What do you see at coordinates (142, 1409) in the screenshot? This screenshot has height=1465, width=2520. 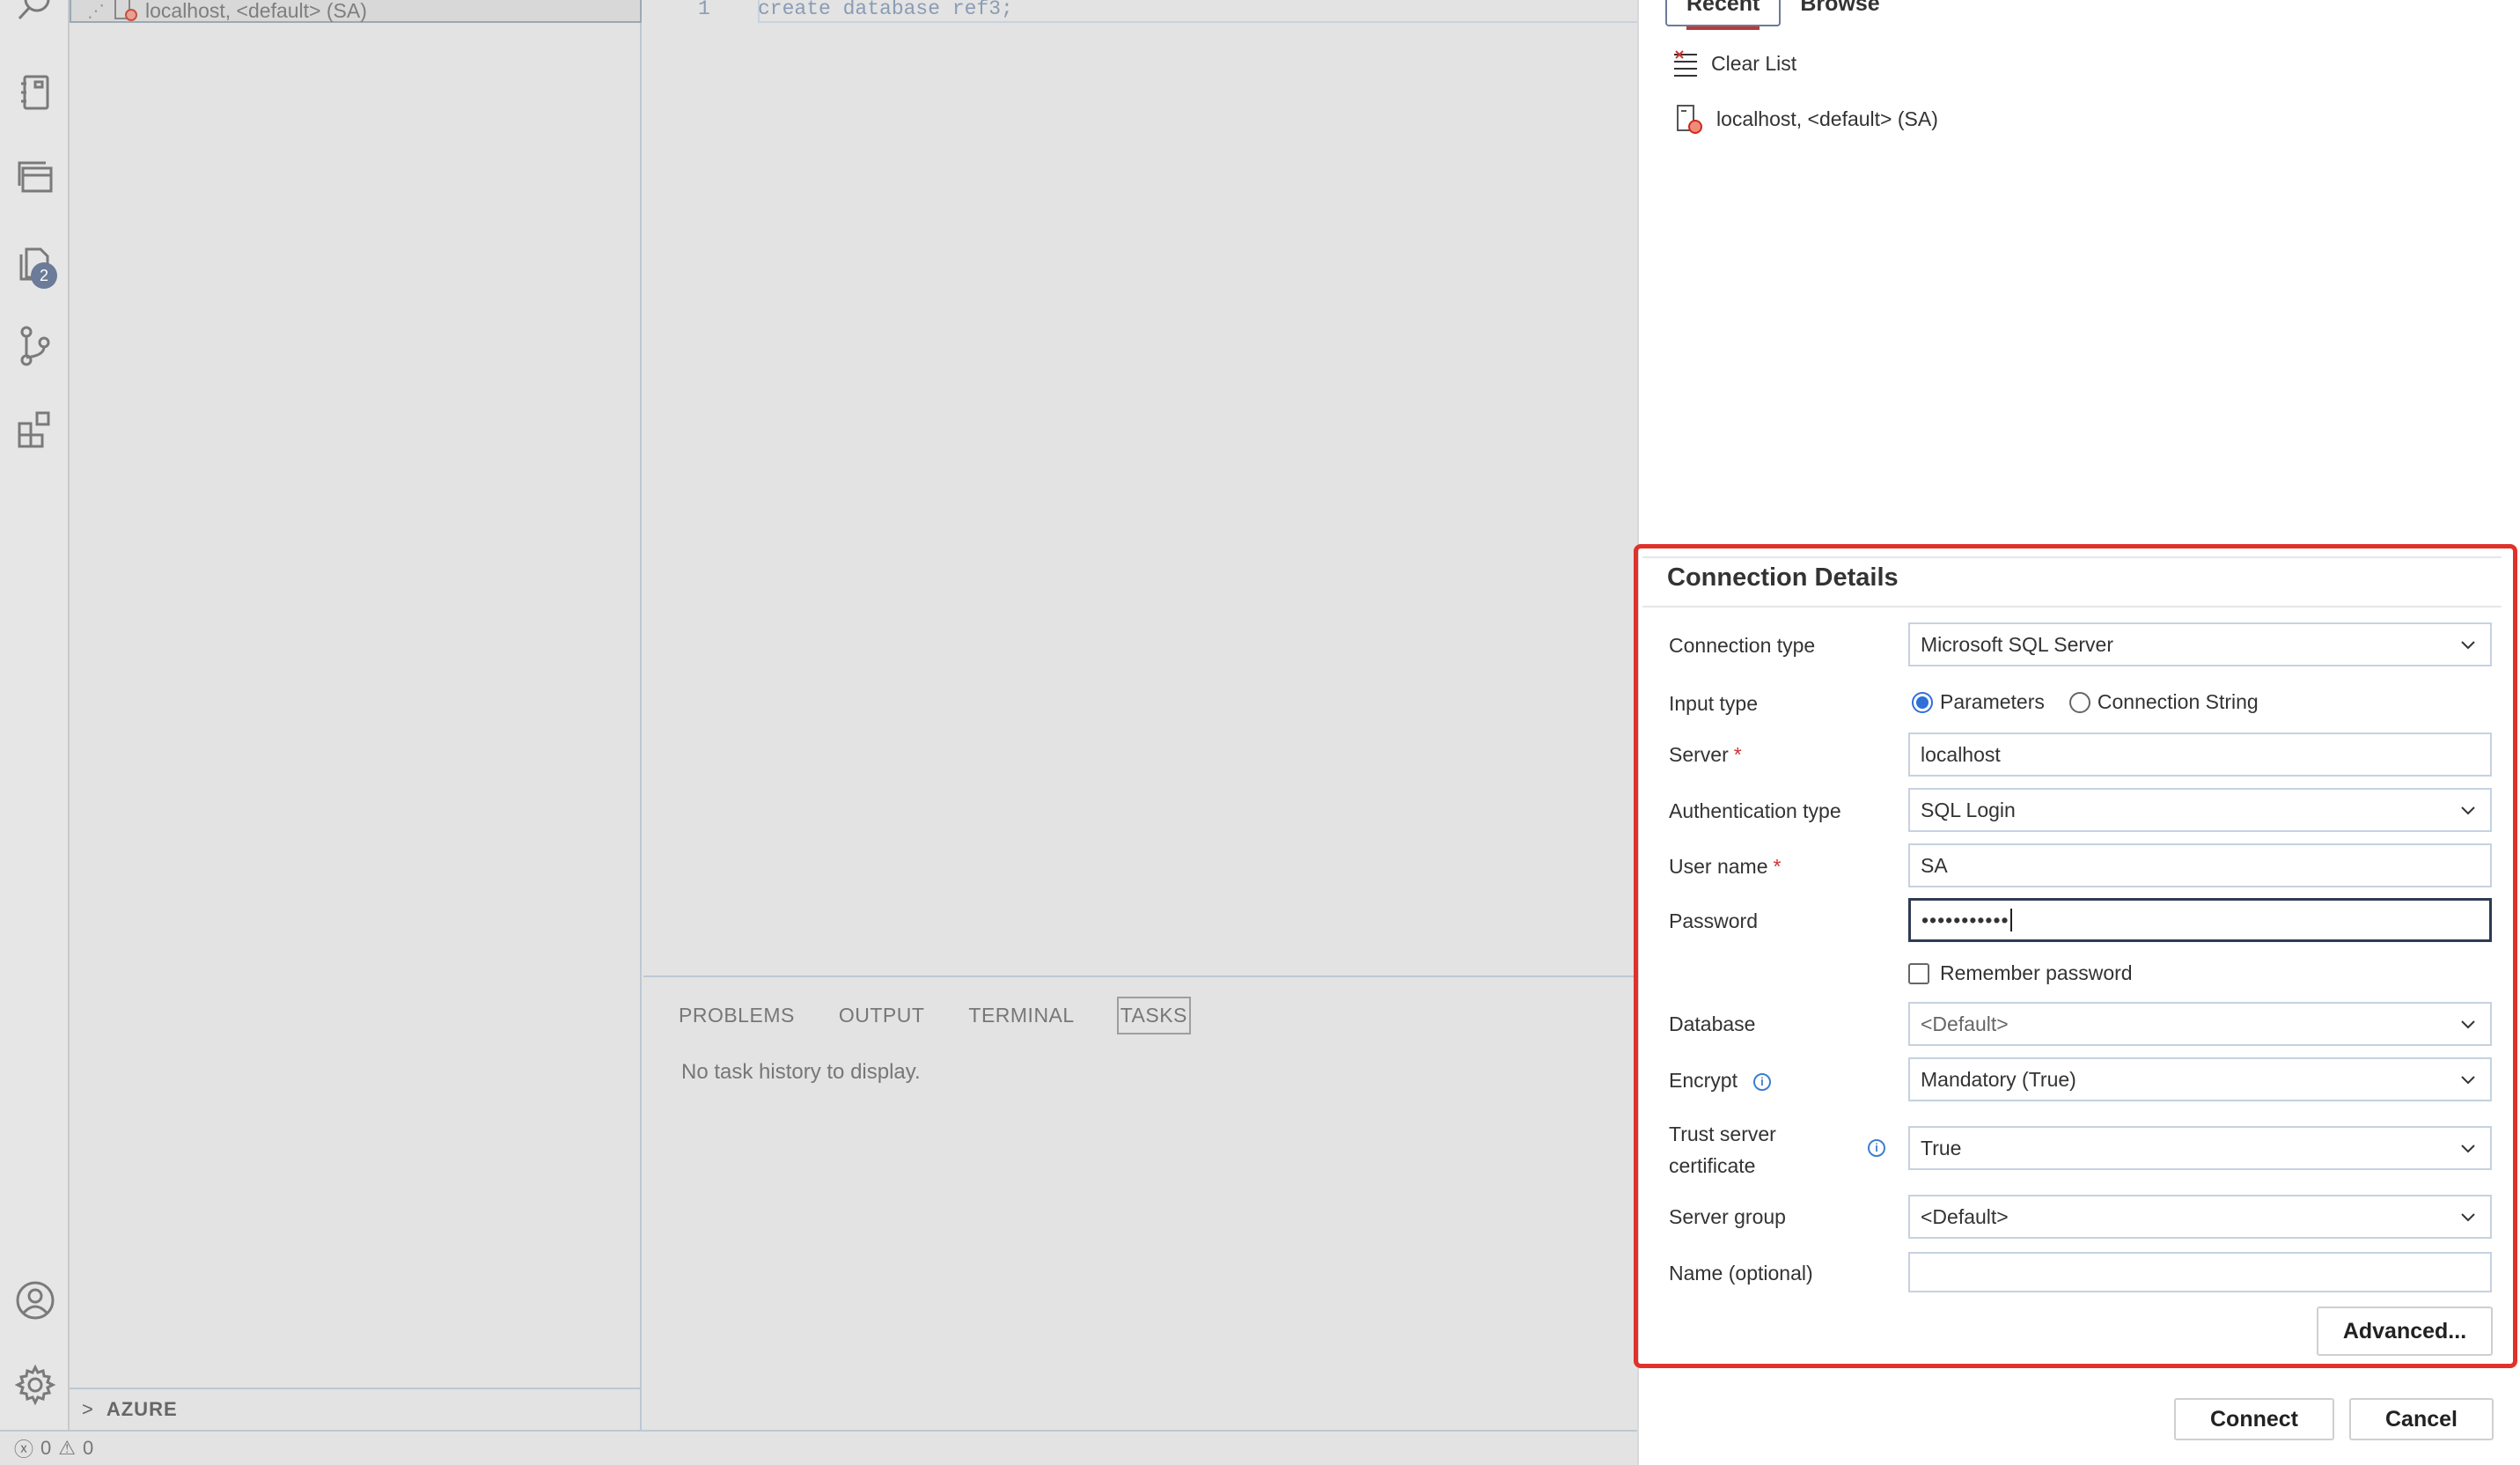 I see `azure-label: AZURE` at bounding box center [142, 1409].